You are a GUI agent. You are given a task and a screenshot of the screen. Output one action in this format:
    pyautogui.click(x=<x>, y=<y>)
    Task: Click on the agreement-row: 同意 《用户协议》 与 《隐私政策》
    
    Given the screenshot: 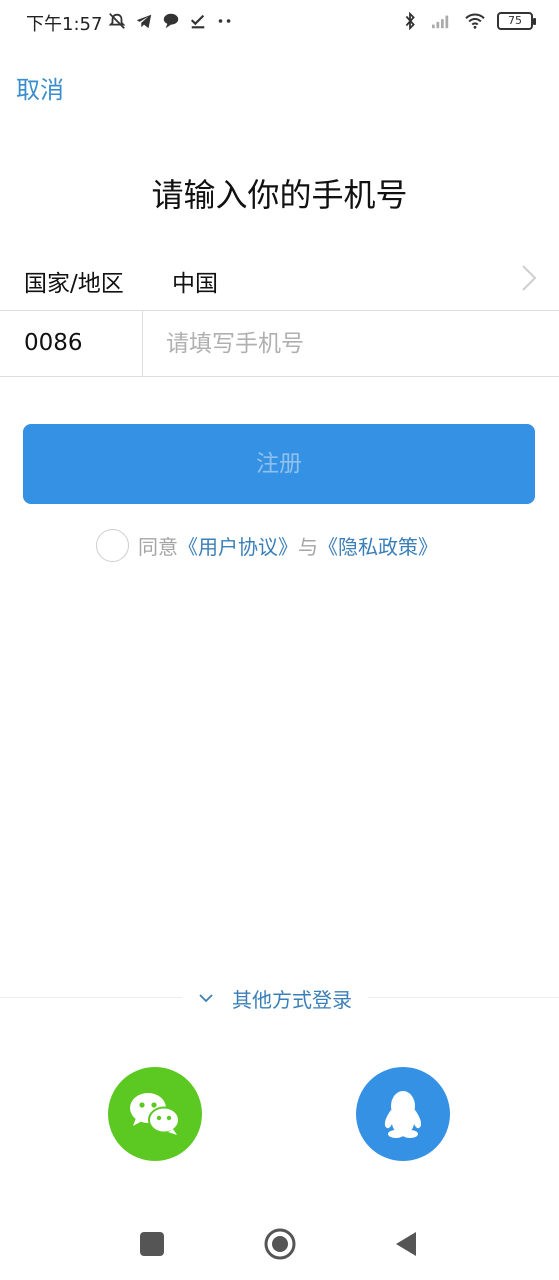 What is the action you would take?
    pyautogui.click(x=267, y=545)
    